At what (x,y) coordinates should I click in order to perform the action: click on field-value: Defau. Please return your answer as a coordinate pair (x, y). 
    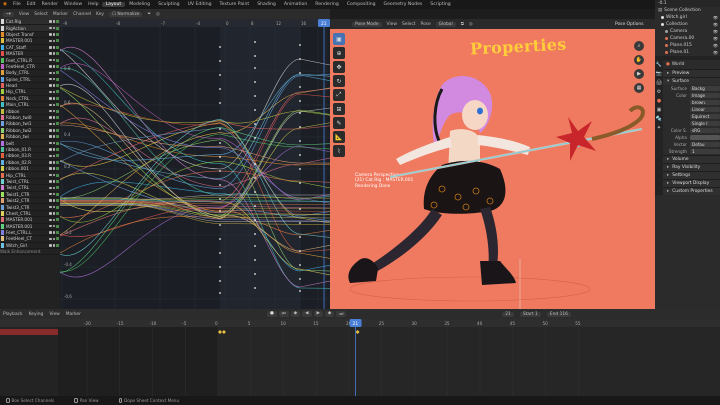
    Looking at the image, I should click on (705, 144).